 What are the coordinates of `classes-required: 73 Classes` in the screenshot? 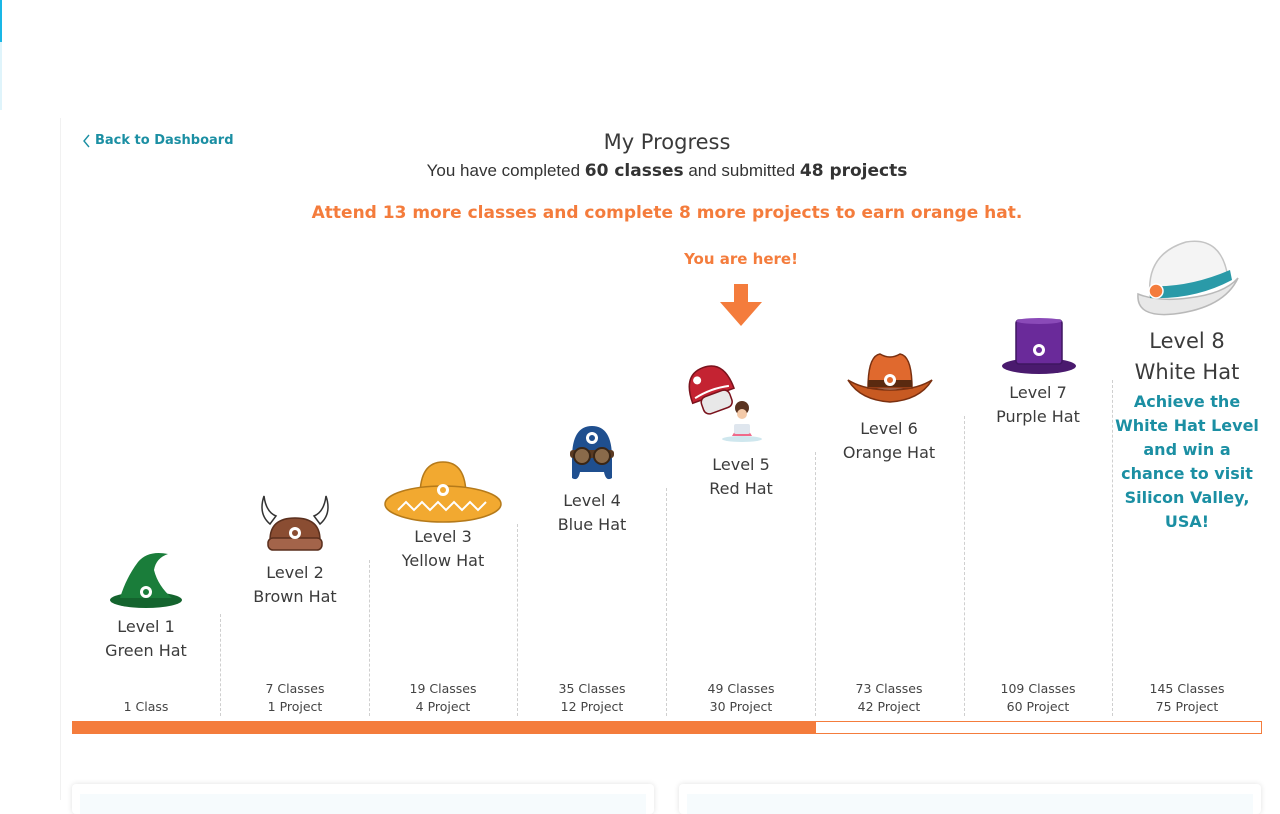 It's located at (889, 688).